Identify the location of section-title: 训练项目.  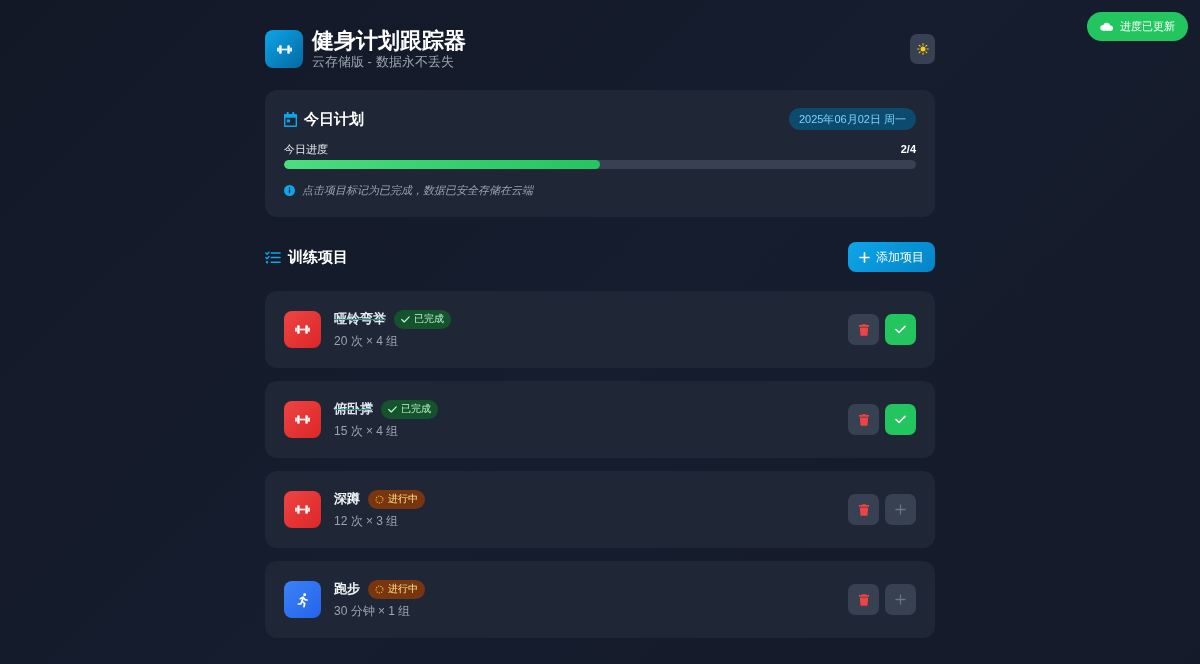
(318, 257).